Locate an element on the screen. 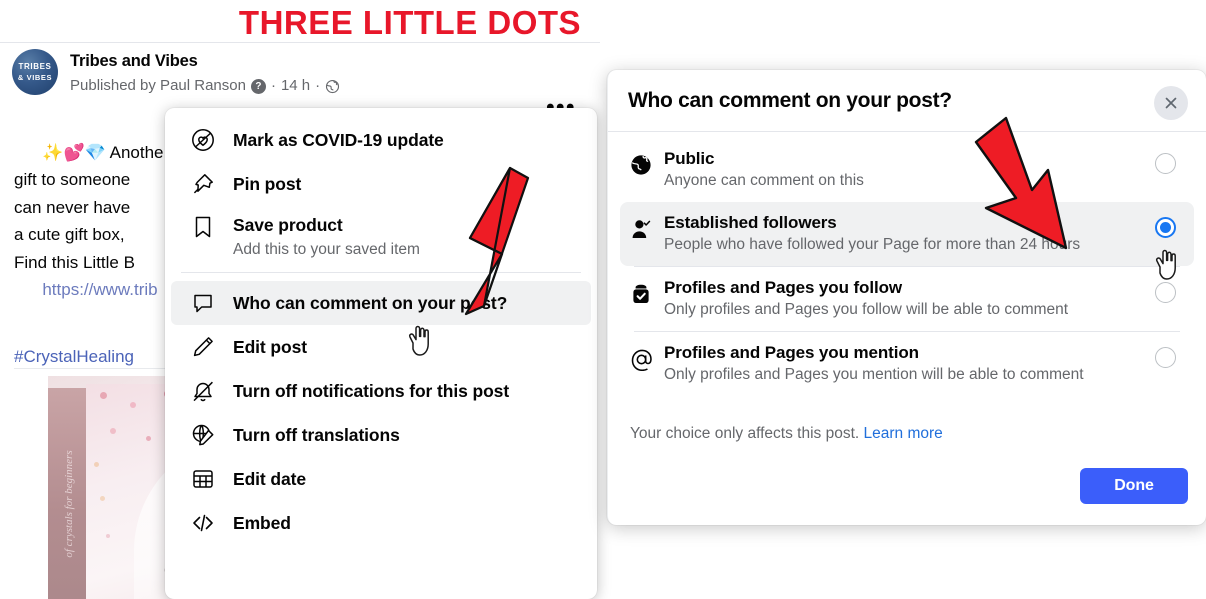  avatar: TRIBES & VIBES is located at coordinates (35, 72).